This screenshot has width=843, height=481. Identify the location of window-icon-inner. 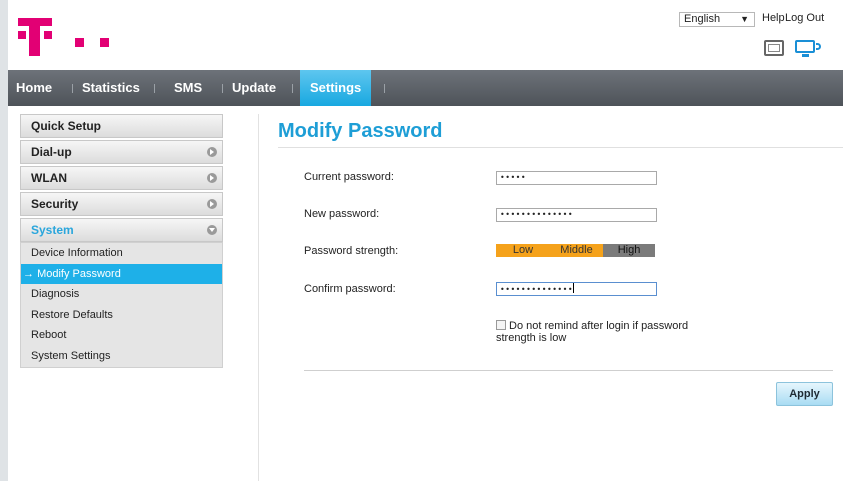
(774, 48).